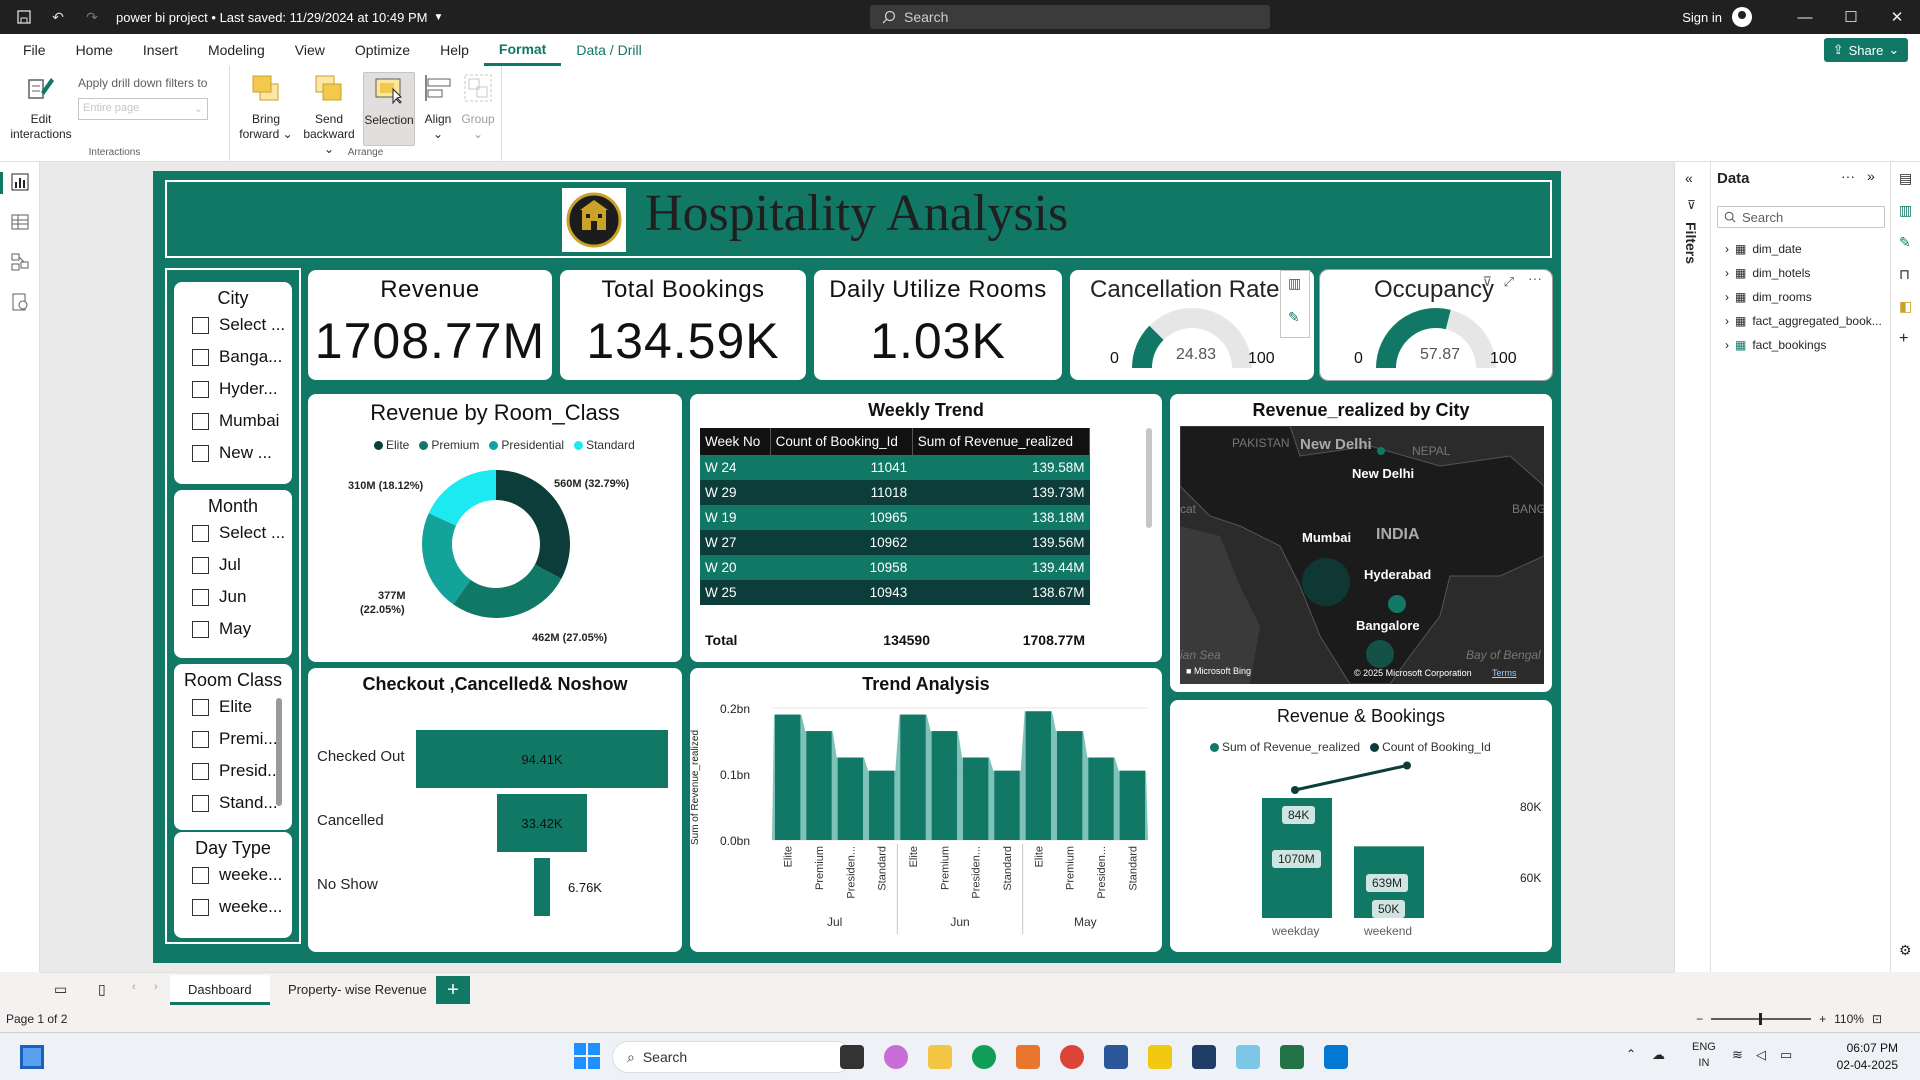 The width and height of the screenshot is (1920, 1080). Describe the element at coordinates (24, 17) in the screenshot. I see `save-icon` at that location.